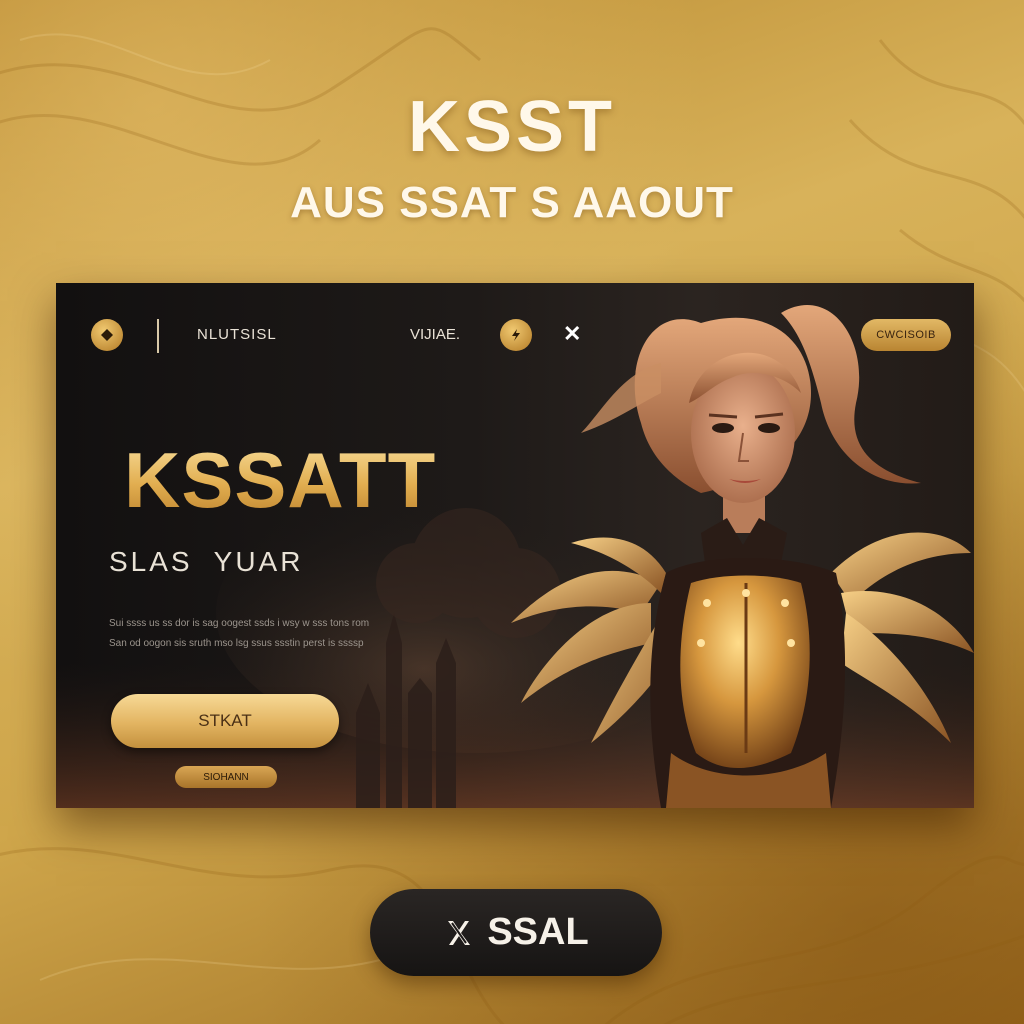 The image size is (1024, 1024). I want to click on secondary-button: SIOHANN, so click(226, 777).